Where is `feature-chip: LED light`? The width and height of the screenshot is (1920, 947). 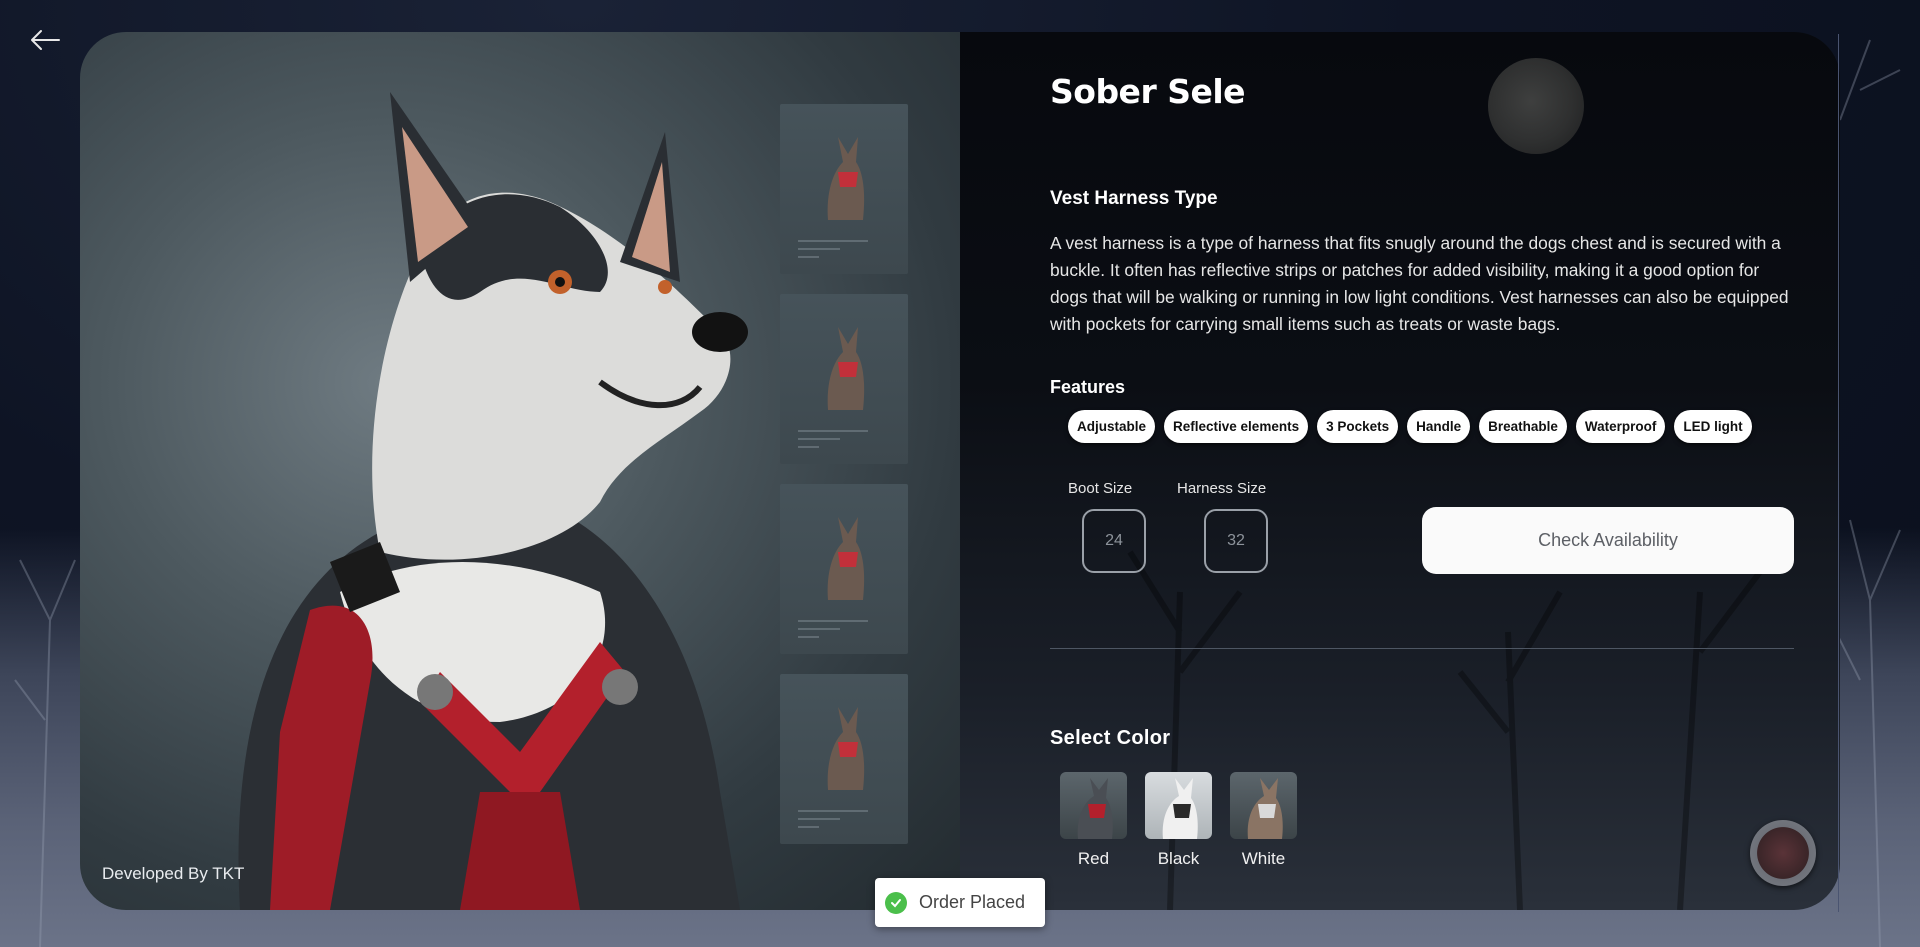 feature-chip: LED light is located at coordinates (1713, 426).